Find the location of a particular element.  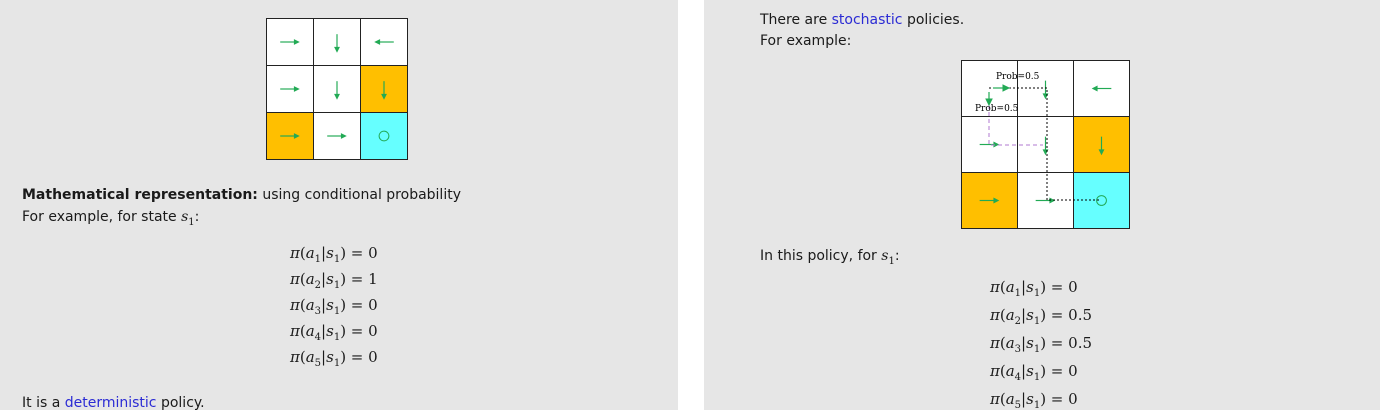

example-label: For example: is located at coordinates (806, 41).